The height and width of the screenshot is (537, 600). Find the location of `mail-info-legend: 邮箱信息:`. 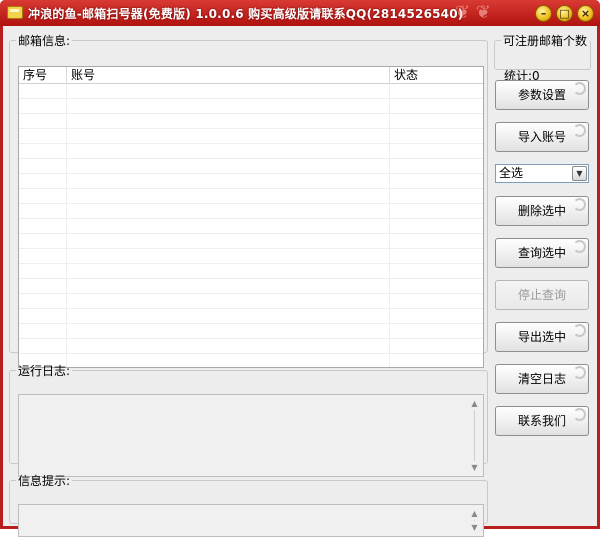

mail-info-legend: 邮箱信息: is located at coordinates (44, 41).